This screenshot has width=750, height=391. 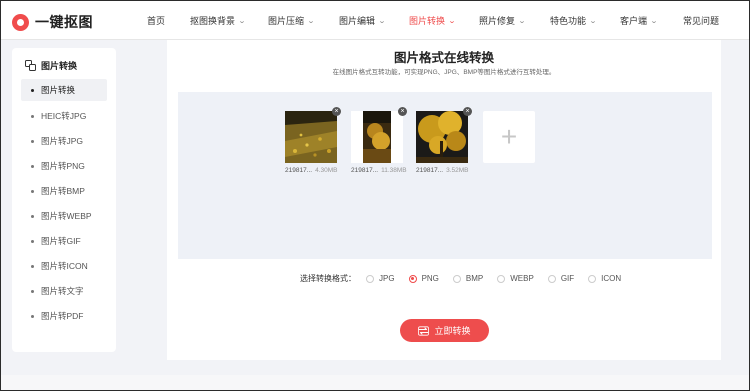 I want to click on sidebar-item-to-pdf: 图片转PDF, so click(x=64, y=316).